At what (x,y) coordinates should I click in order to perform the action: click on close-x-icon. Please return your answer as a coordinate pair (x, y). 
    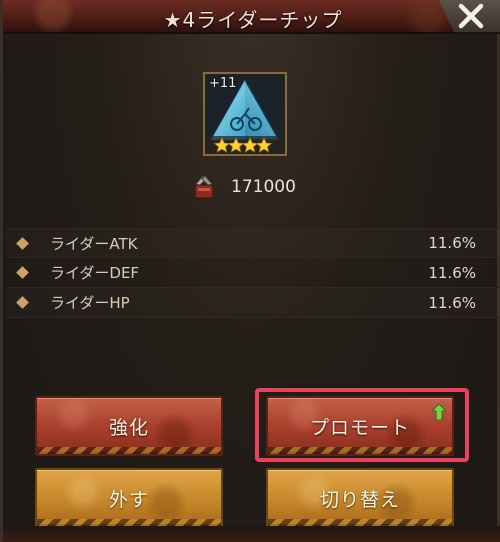
    Looking at the image, I should click on (471, 16).